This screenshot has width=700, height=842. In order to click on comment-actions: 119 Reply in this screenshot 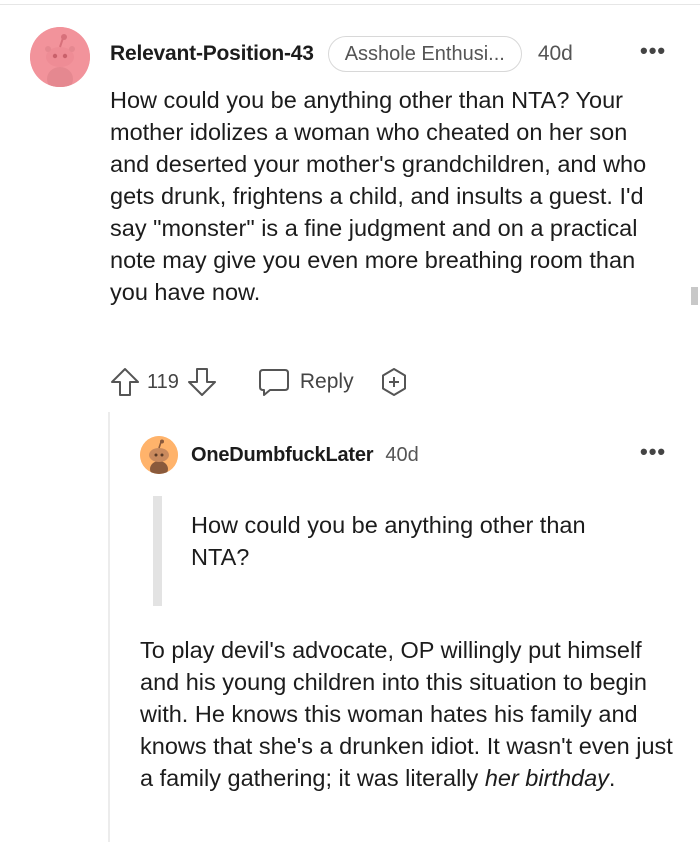, I will do `click(259, 382)`.